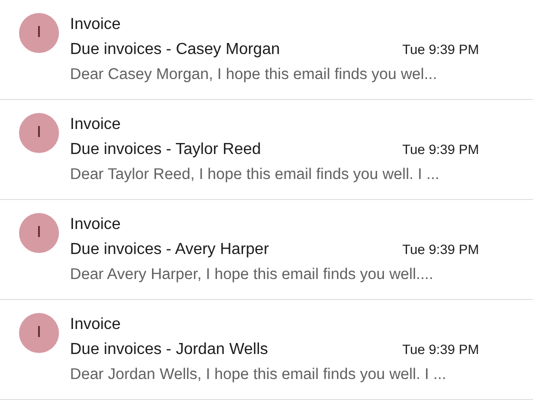 This screenshot has width=533, height=400. What do you see at coordinates (169, 350) in the screenshot?
I see `email-subject: Due invoices - Jordan Wells` at bounding box center [169, 350].